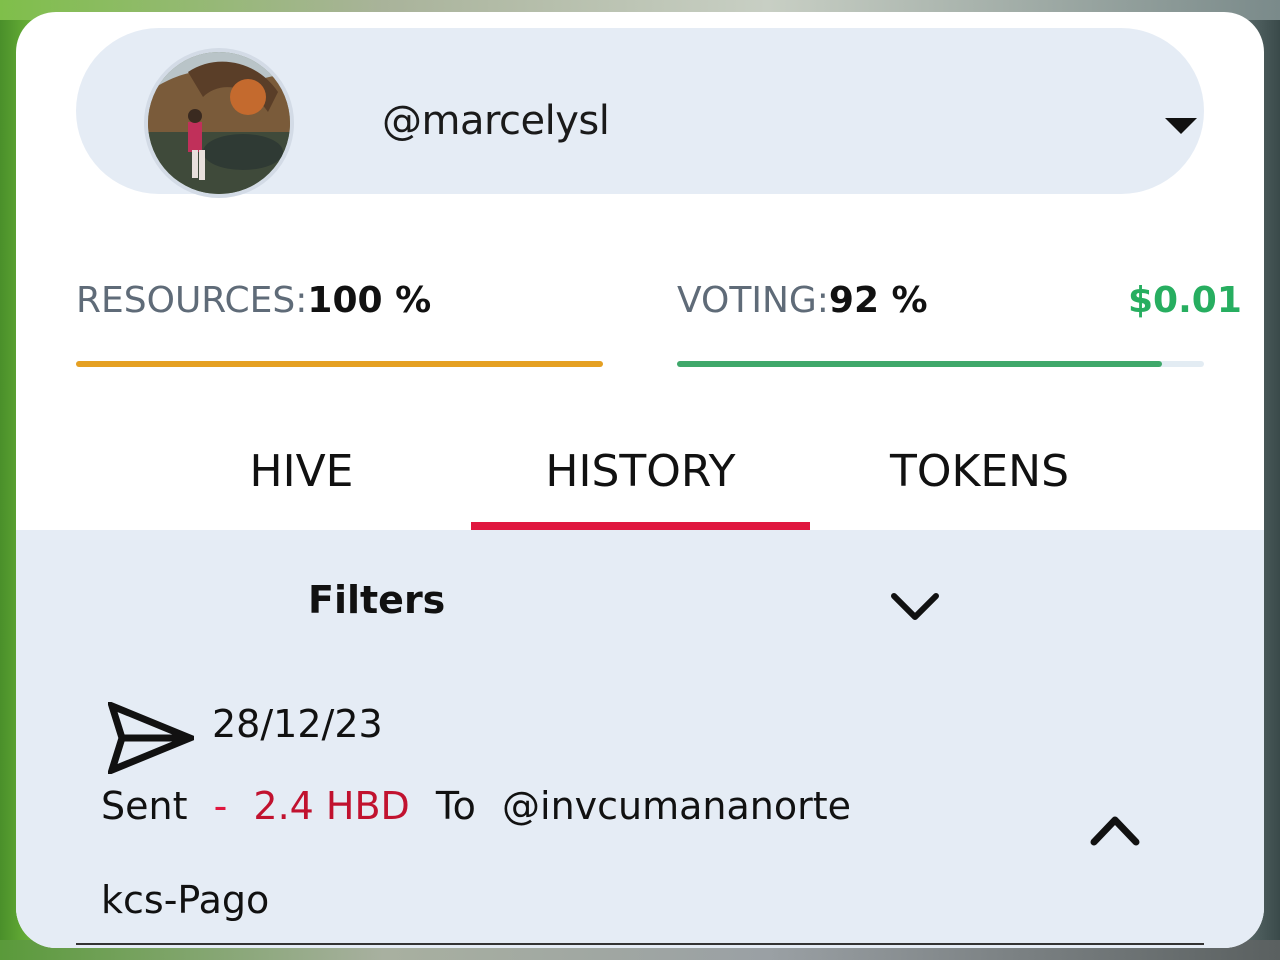 This screenshot has width=1280, height=960. I want to click on tab-hive: HIVE, so click(301, 471).